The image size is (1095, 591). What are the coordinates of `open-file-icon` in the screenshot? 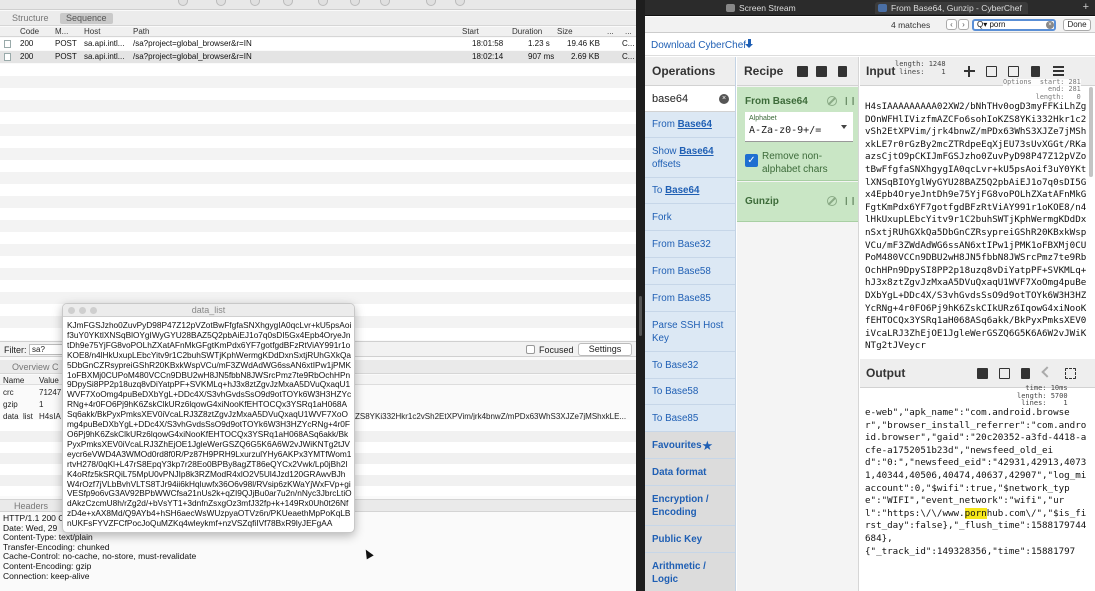 It's located at (1013, 71).